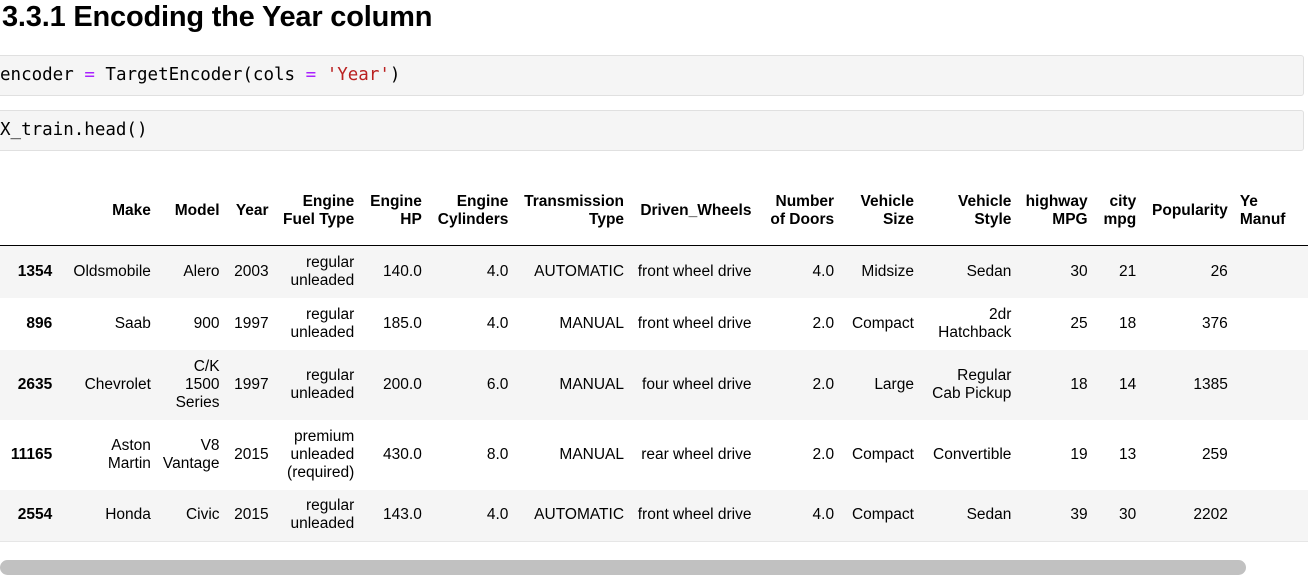 This screenshot has height=582, width=1308. Describe the element at coordinates (1214, 454) in the screenshot. I see `table-cell: 259` at that location.